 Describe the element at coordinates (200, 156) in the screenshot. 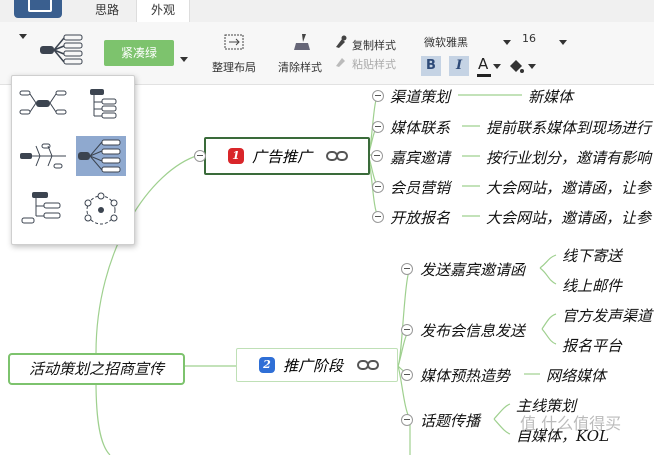

I see `collapse-branch-1-icon` at that location.